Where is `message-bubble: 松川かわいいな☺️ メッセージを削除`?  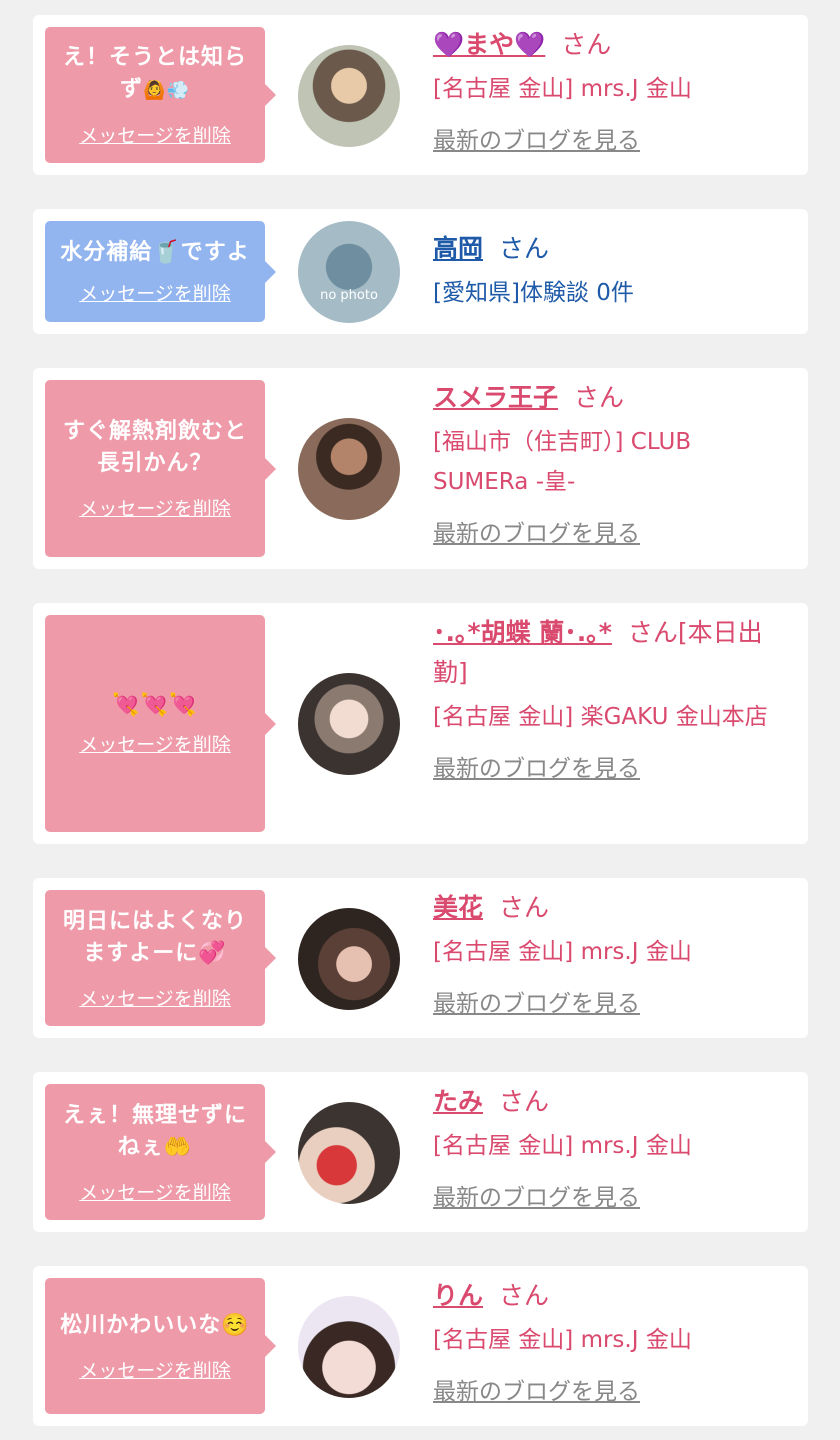
message-bubble: 松川かわいいな☺️ メッセージを削除 is located at coordinates (160, 1346).